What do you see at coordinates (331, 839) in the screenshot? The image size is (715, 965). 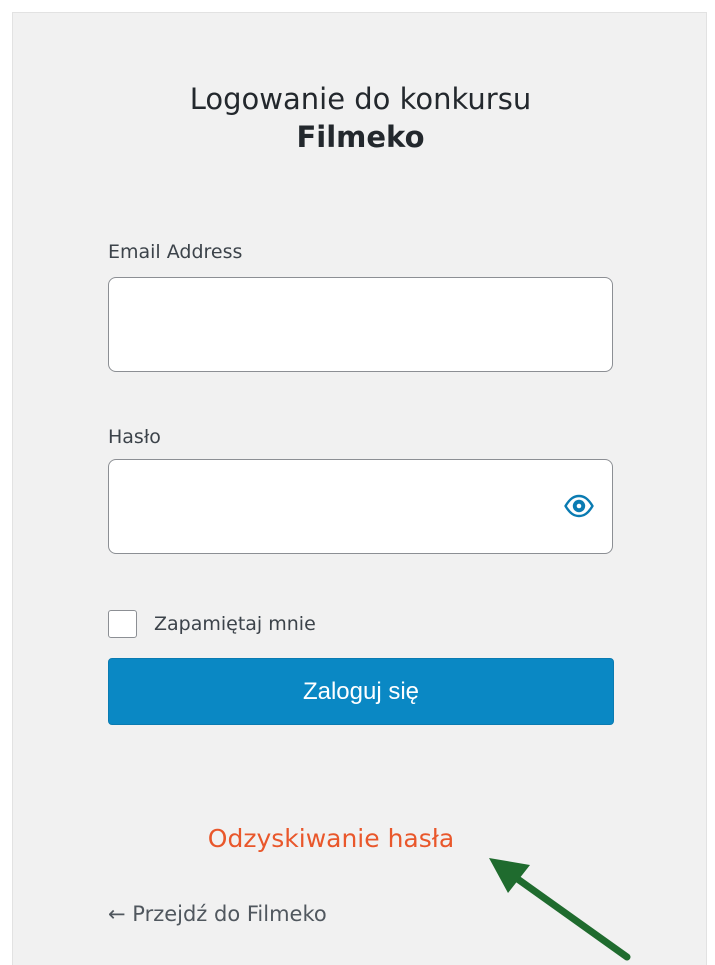 I see `password-recovery-link: Odzyskiwanie hasła` at bounding box center [331, 839].